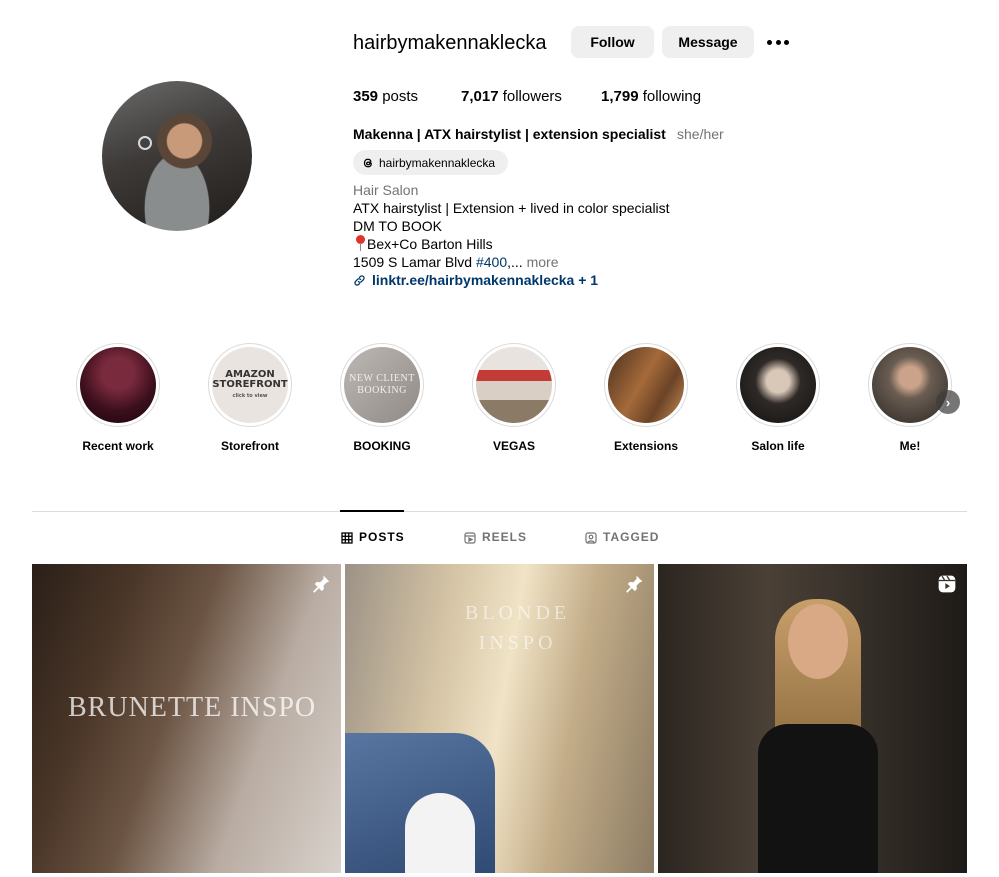 This screenshot has height=877, width=999. What do you see at coordinates (398, 96) in the screenshot?
I see `posts-count-label: posts` at bounding box center [398, 96].